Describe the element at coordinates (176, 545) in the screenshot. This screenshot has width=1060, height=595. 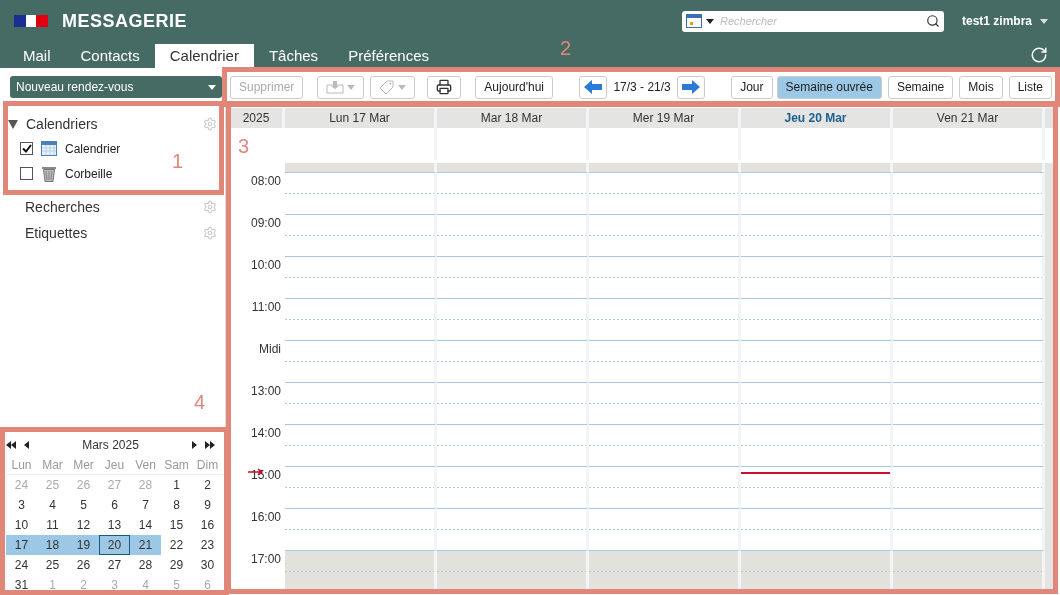
I see `date-cell: 22` at that location.